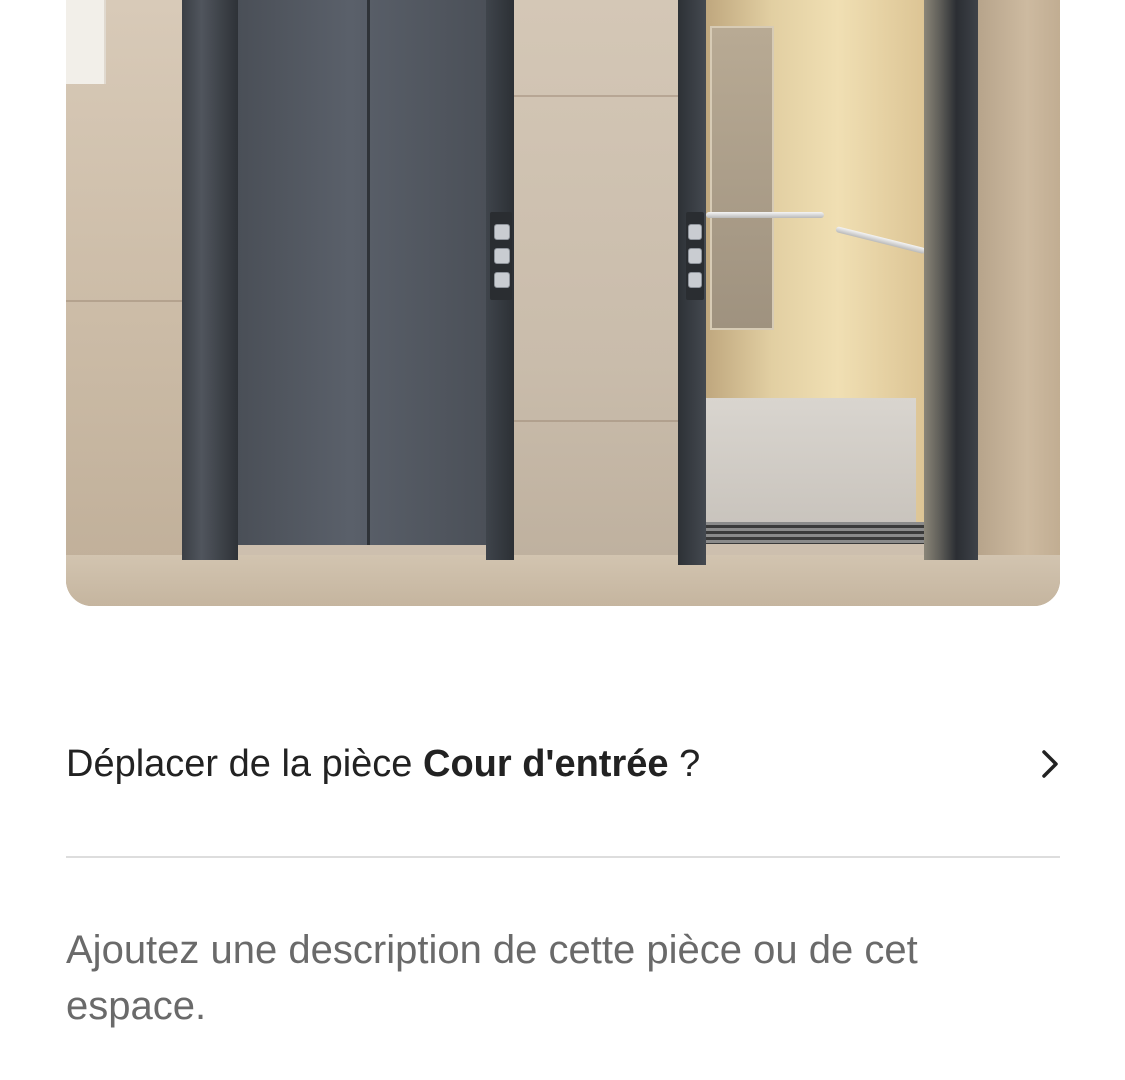 The height and width of the screenshot is (1080, 1125). Describe the element at coordinates (765, 215) in the screenshot. I see `photo-handrail` at that location.